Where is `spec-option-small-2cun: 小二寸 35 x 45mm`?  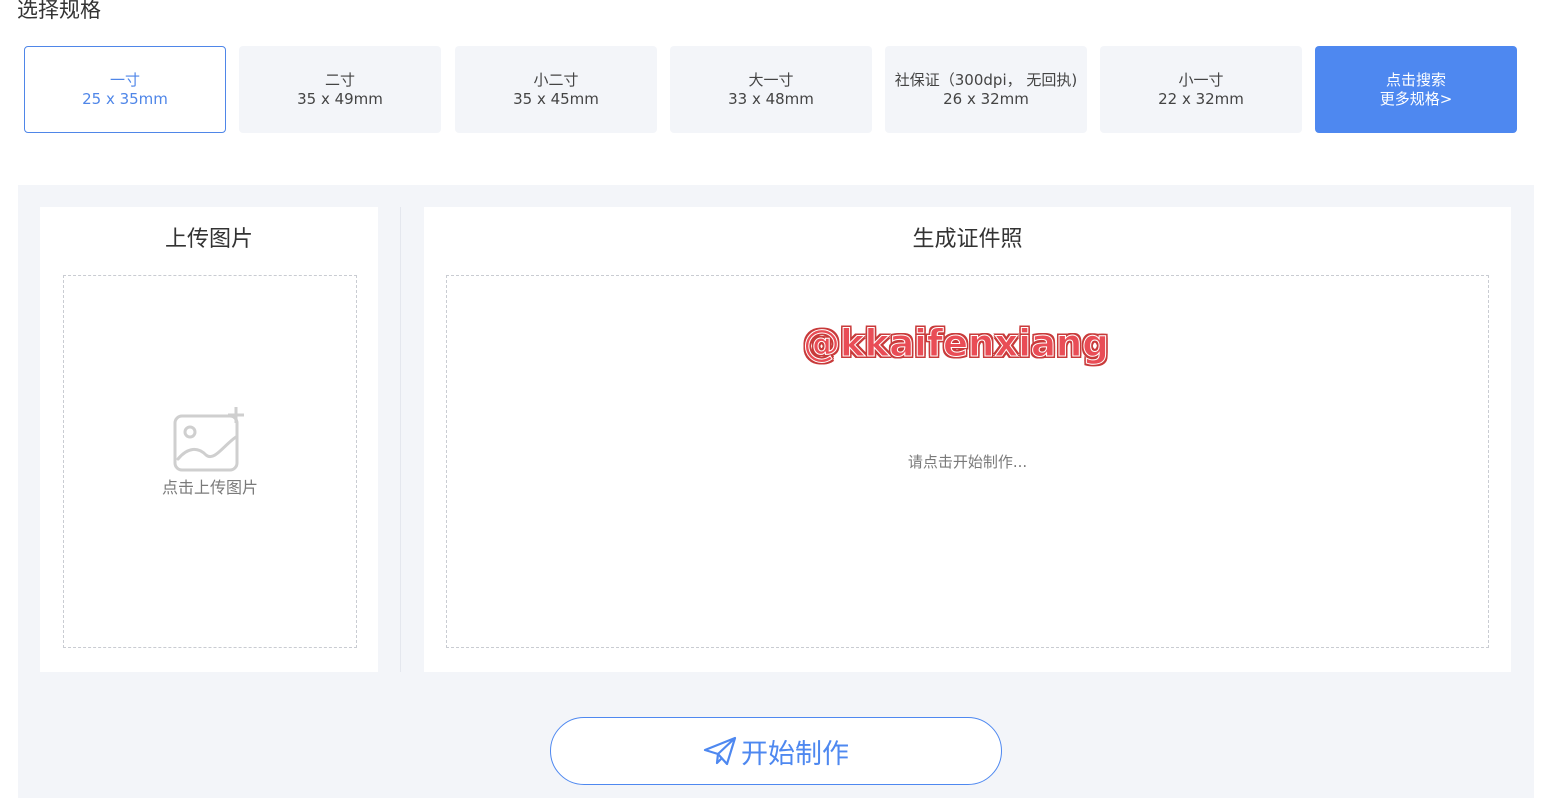 spec-option-small-2cun: 小二寸 35 x 45mm is located at coordinates (556, 89).